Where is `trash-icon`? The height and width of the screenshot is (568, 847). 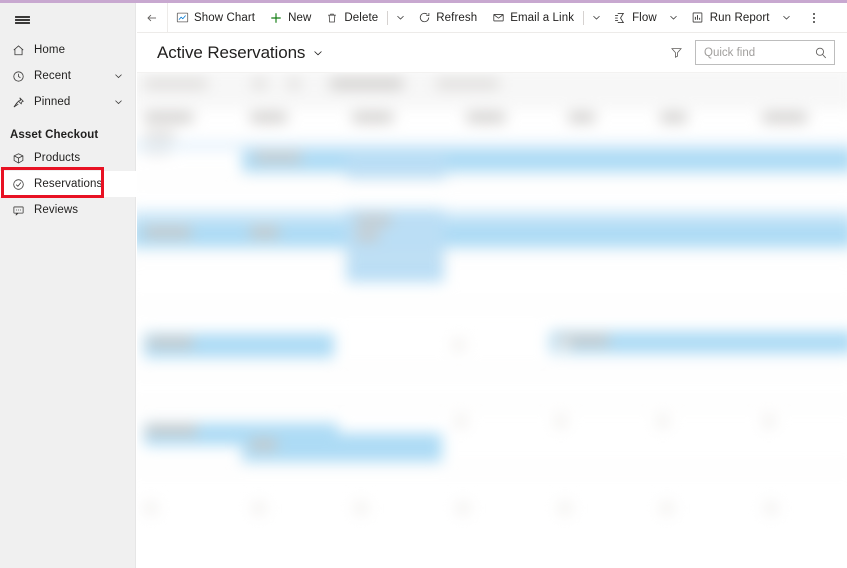
trash-icon is located at coordinates (332, 18).